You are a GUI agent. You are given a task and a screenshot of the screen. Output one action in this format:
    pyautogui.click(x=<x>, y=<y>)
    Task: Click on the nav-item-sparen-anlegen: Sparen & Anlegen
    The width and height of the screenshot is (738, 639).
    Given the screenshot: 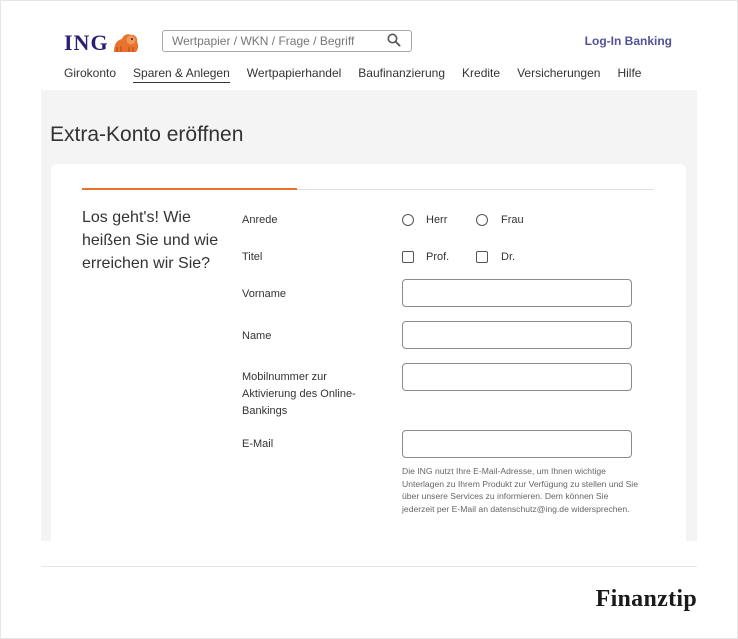 What is the action you would take?
    pyautogui.click(x=181, y=74)
    